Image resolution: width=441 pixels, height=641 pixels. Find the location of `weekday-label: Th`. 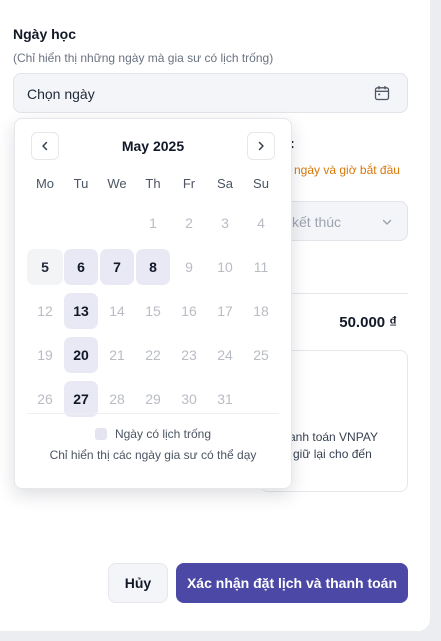

weekday-label: Th is located at coordinates (153, 183).